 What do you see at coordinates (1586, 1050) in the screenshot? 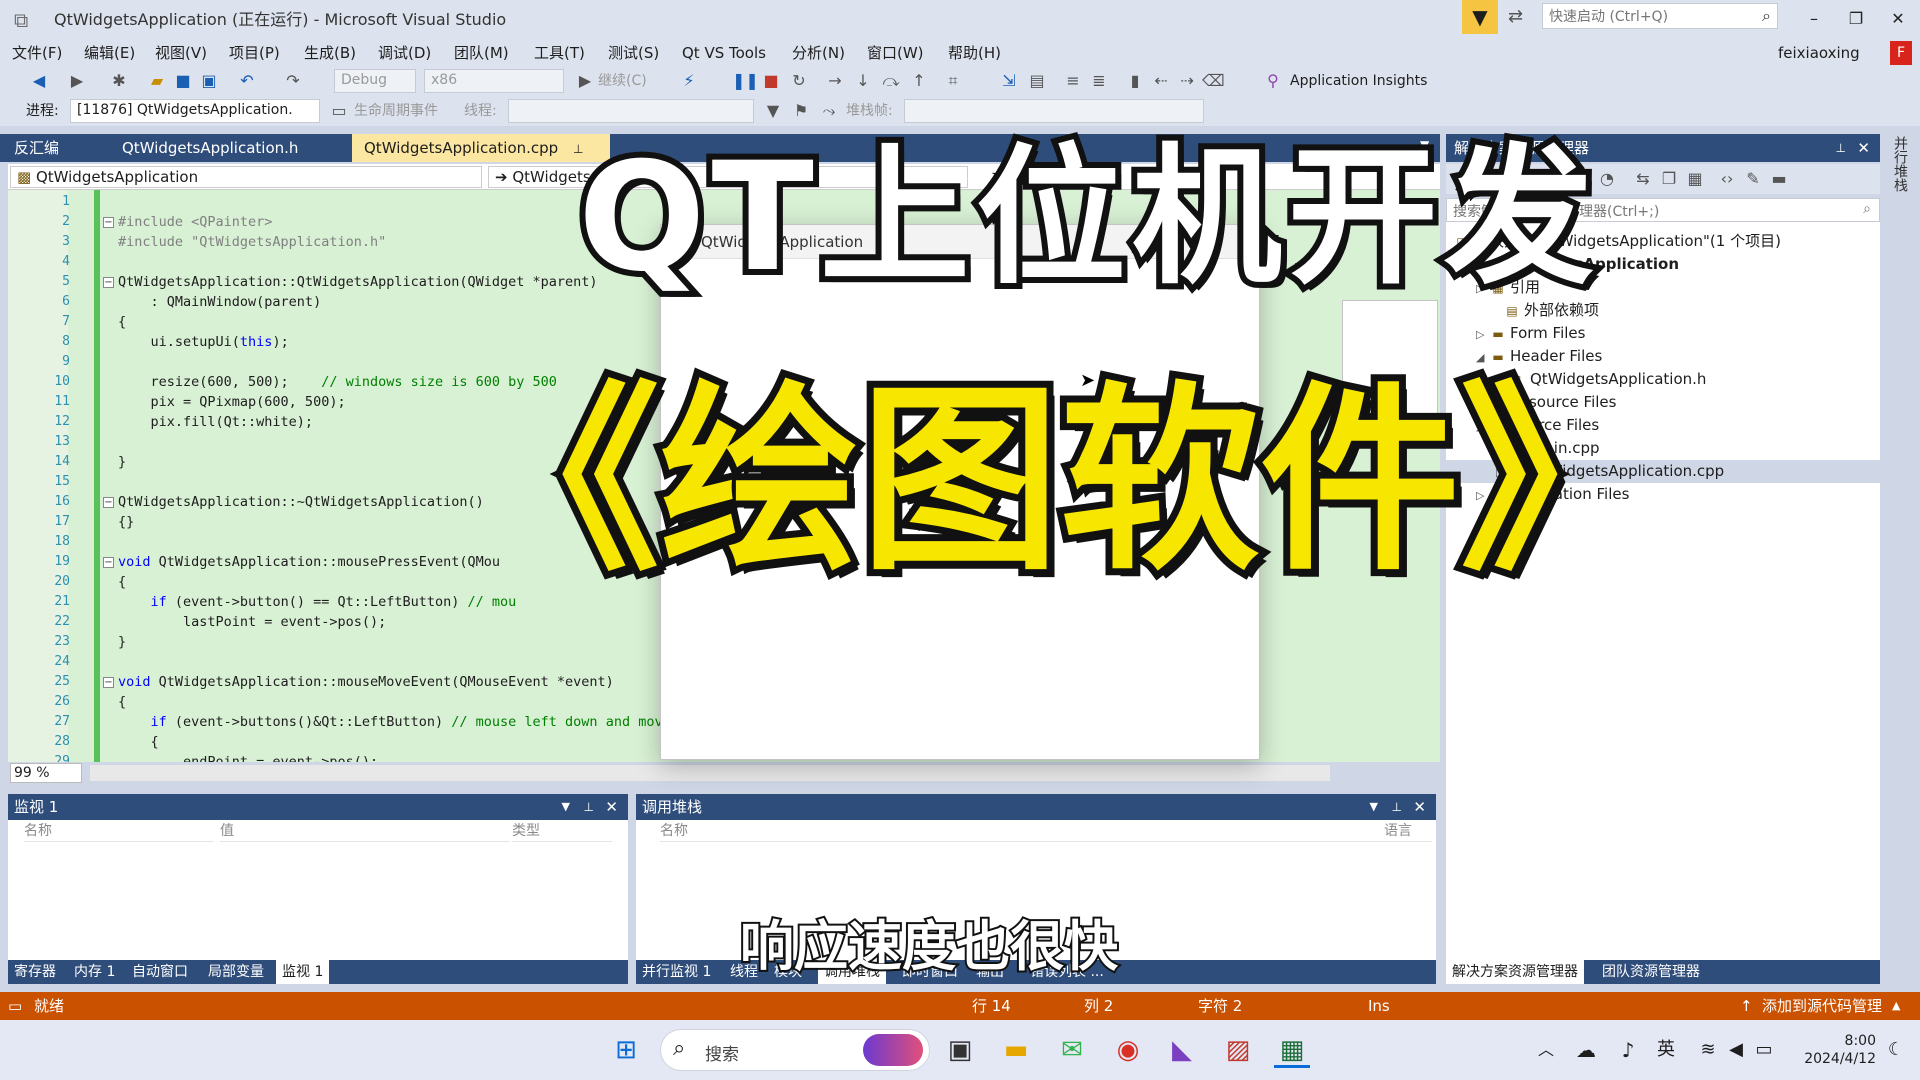
I see `cloud-icon: ☁` at bounding box center [1586, 1050].